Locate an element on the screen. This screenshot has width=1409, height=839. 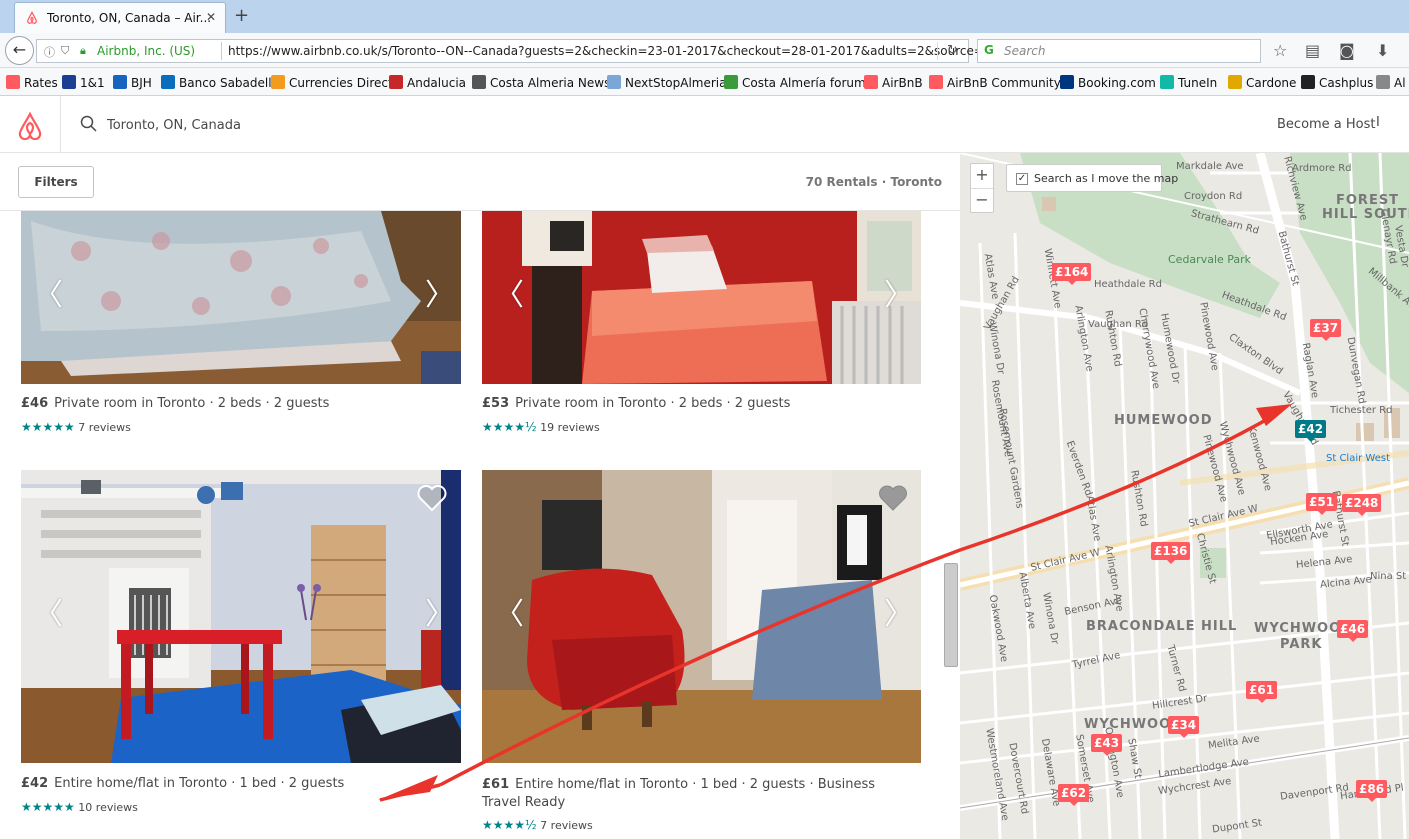
bookmark-label: AirBnB is located at coordinates (902, 83).